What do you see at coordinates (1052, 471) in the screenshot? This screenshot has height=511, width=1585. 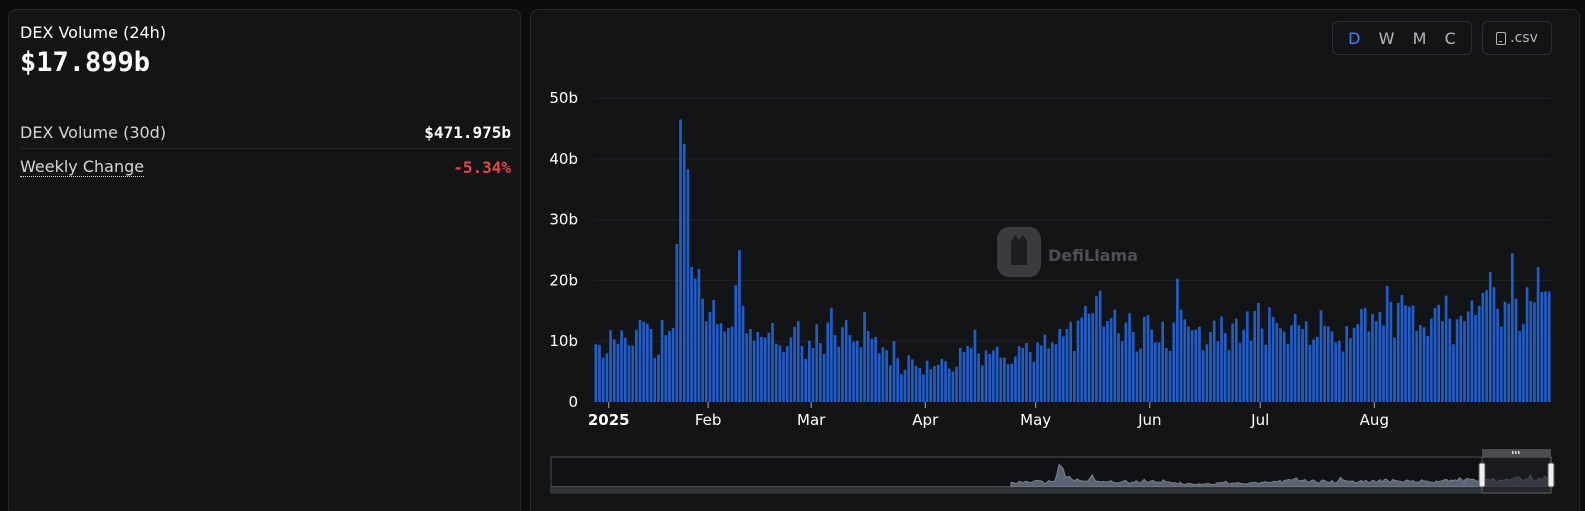 I see `range-brush` at bounding box center [1052, 471].